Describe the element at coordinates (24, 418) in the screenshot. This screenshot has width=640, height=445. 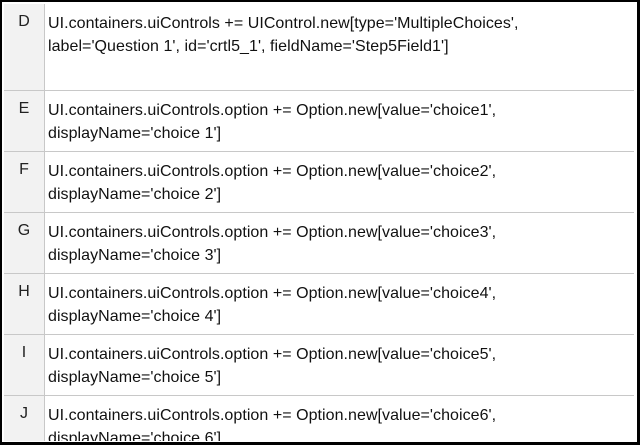
I see `row-header: J` at that location.